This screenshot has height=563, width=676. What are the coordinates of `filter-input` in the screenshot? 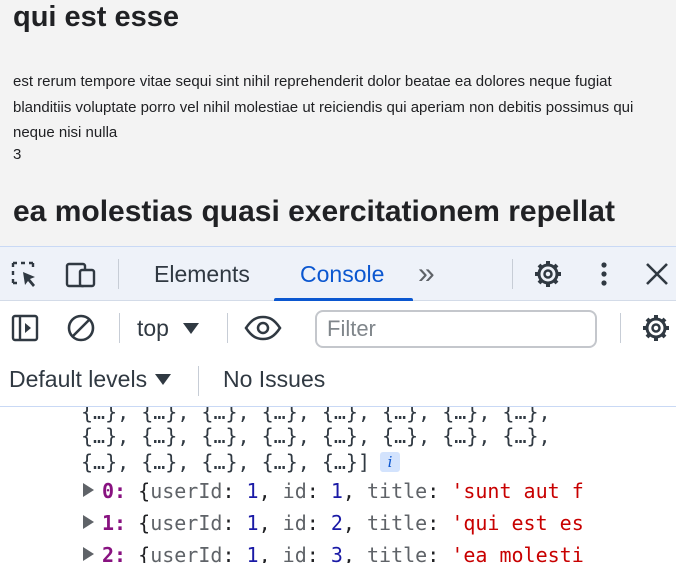 It's located at (456, 329).